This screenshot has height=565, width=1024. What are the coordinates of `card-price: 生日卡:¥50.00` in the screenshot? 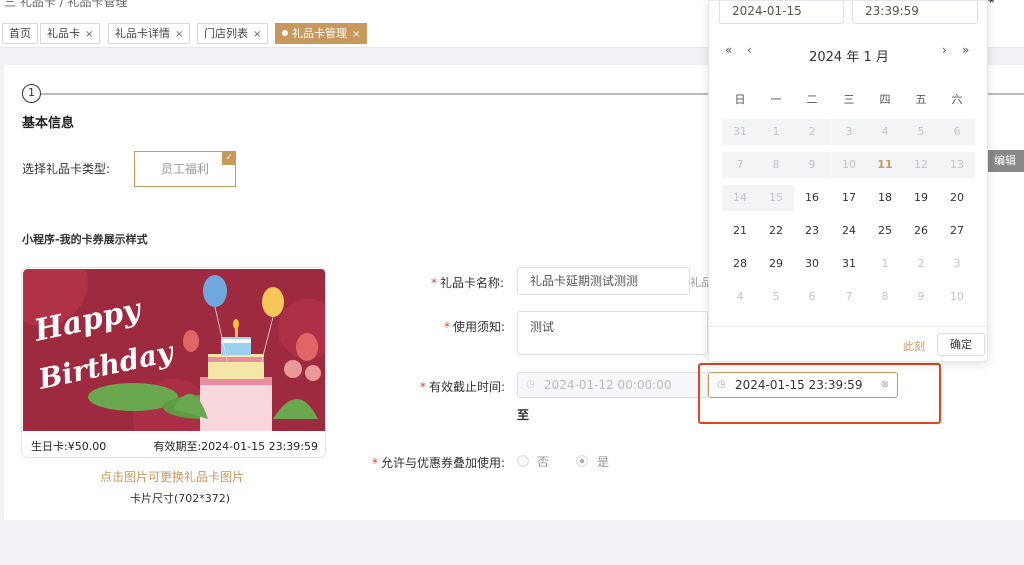 It's located at (69, 446).